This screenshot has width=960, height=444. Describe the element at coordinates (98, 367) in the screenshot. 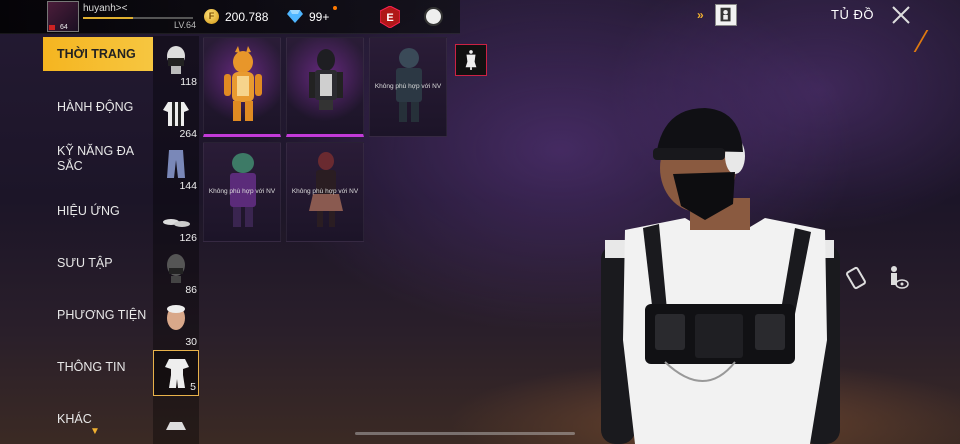

I see `category-info: THÔNG TIN` at that location.